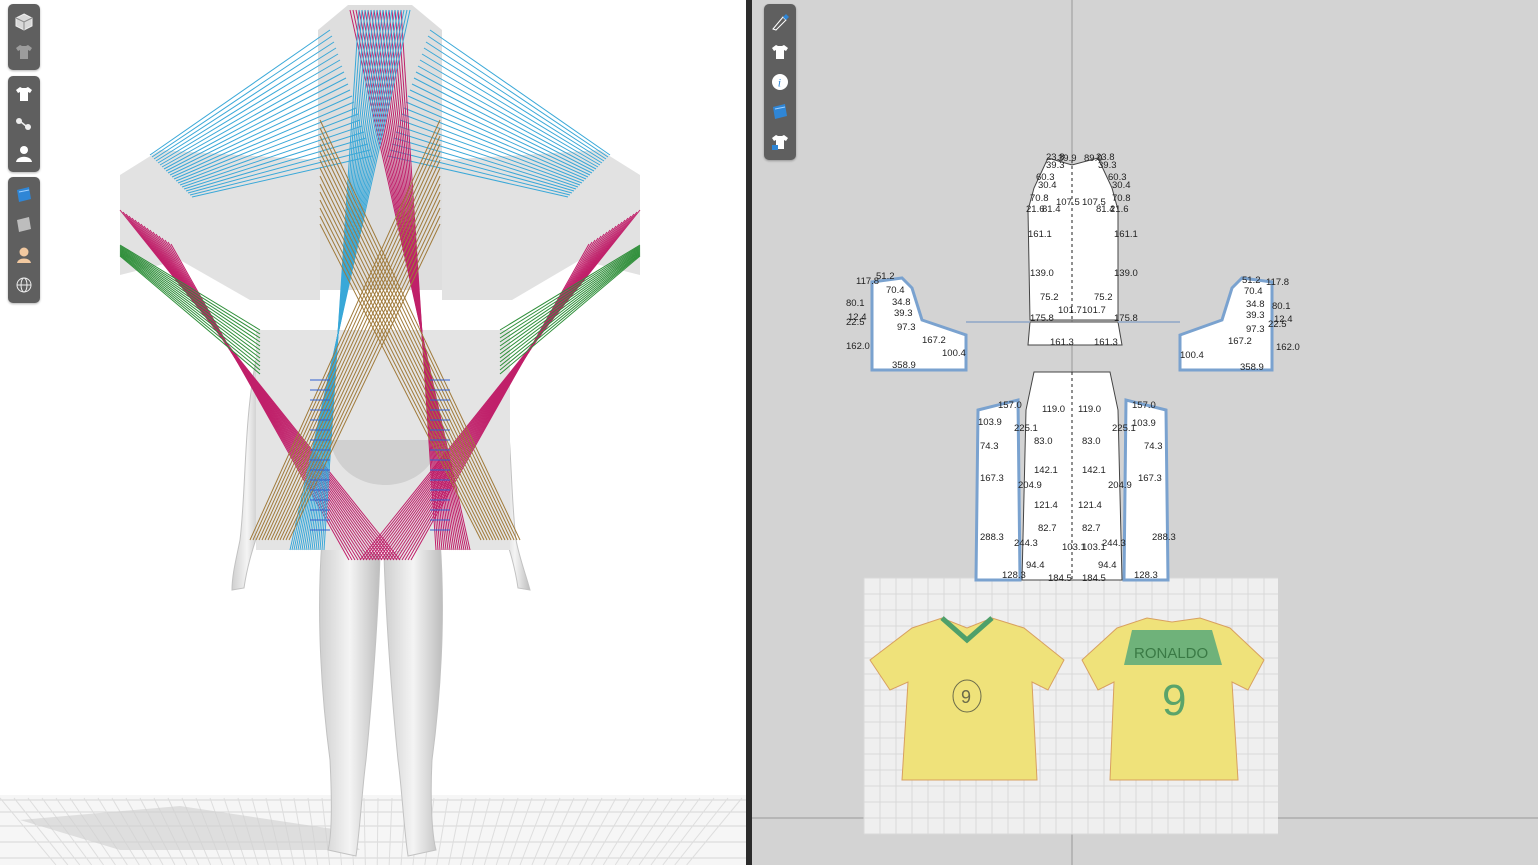 The height and width of the screenshot is (865, 1538). I want to click on reference-image: 9 RONALDO 9, so click(1070, 706).